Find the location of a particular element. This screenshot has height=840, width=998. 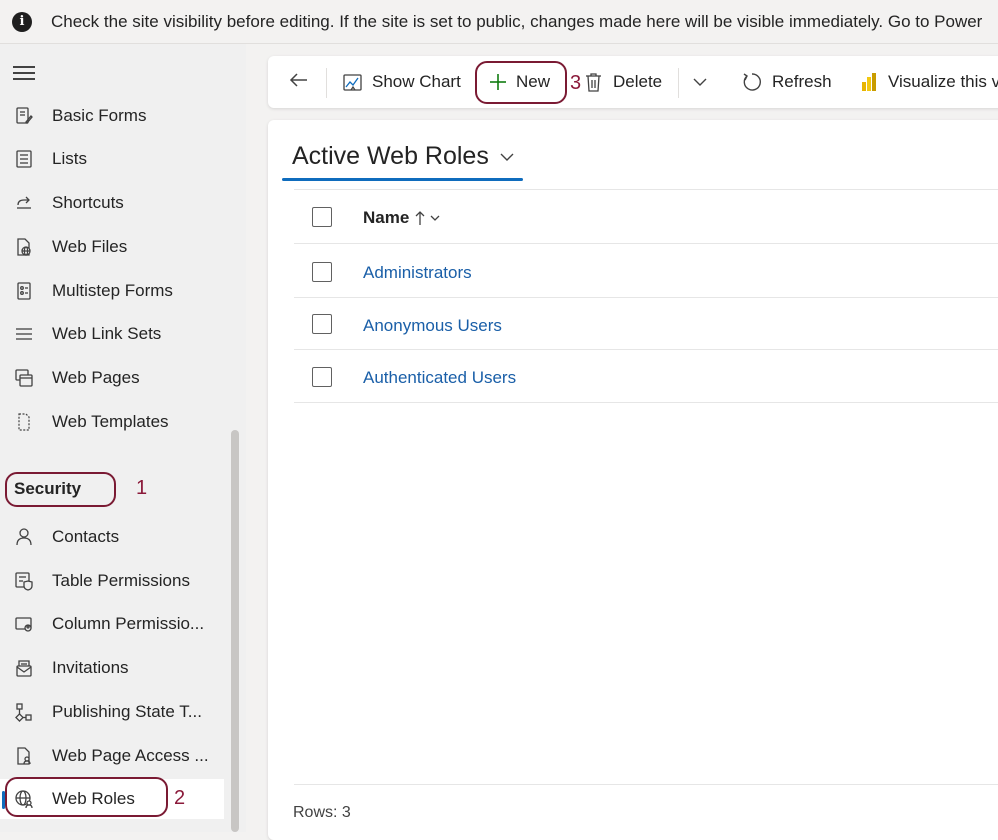

sidebar-item-web-files: Web Files is located at coordinates (112, 247).